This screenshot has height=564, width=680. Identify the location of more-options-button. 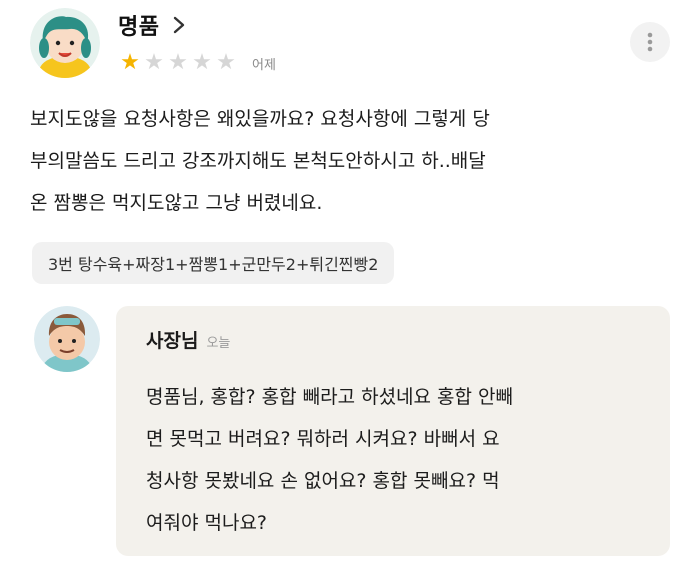
(650, 42).